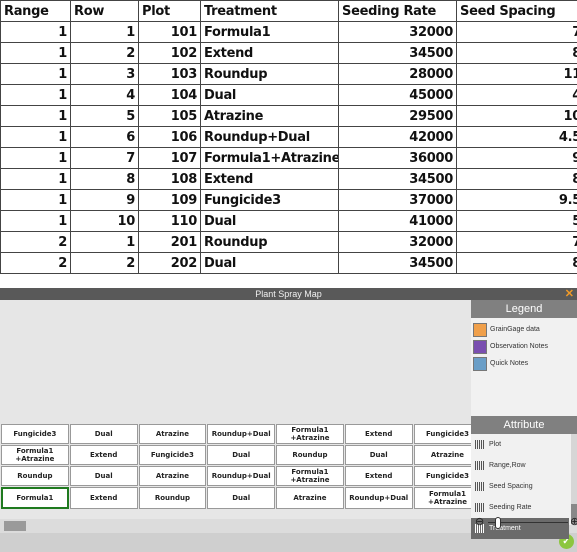 This screenshot has width=577, height=552. Describe the element at coordinates (169, 179) in the screenshot. I see `cell-plot: 108` at that location.